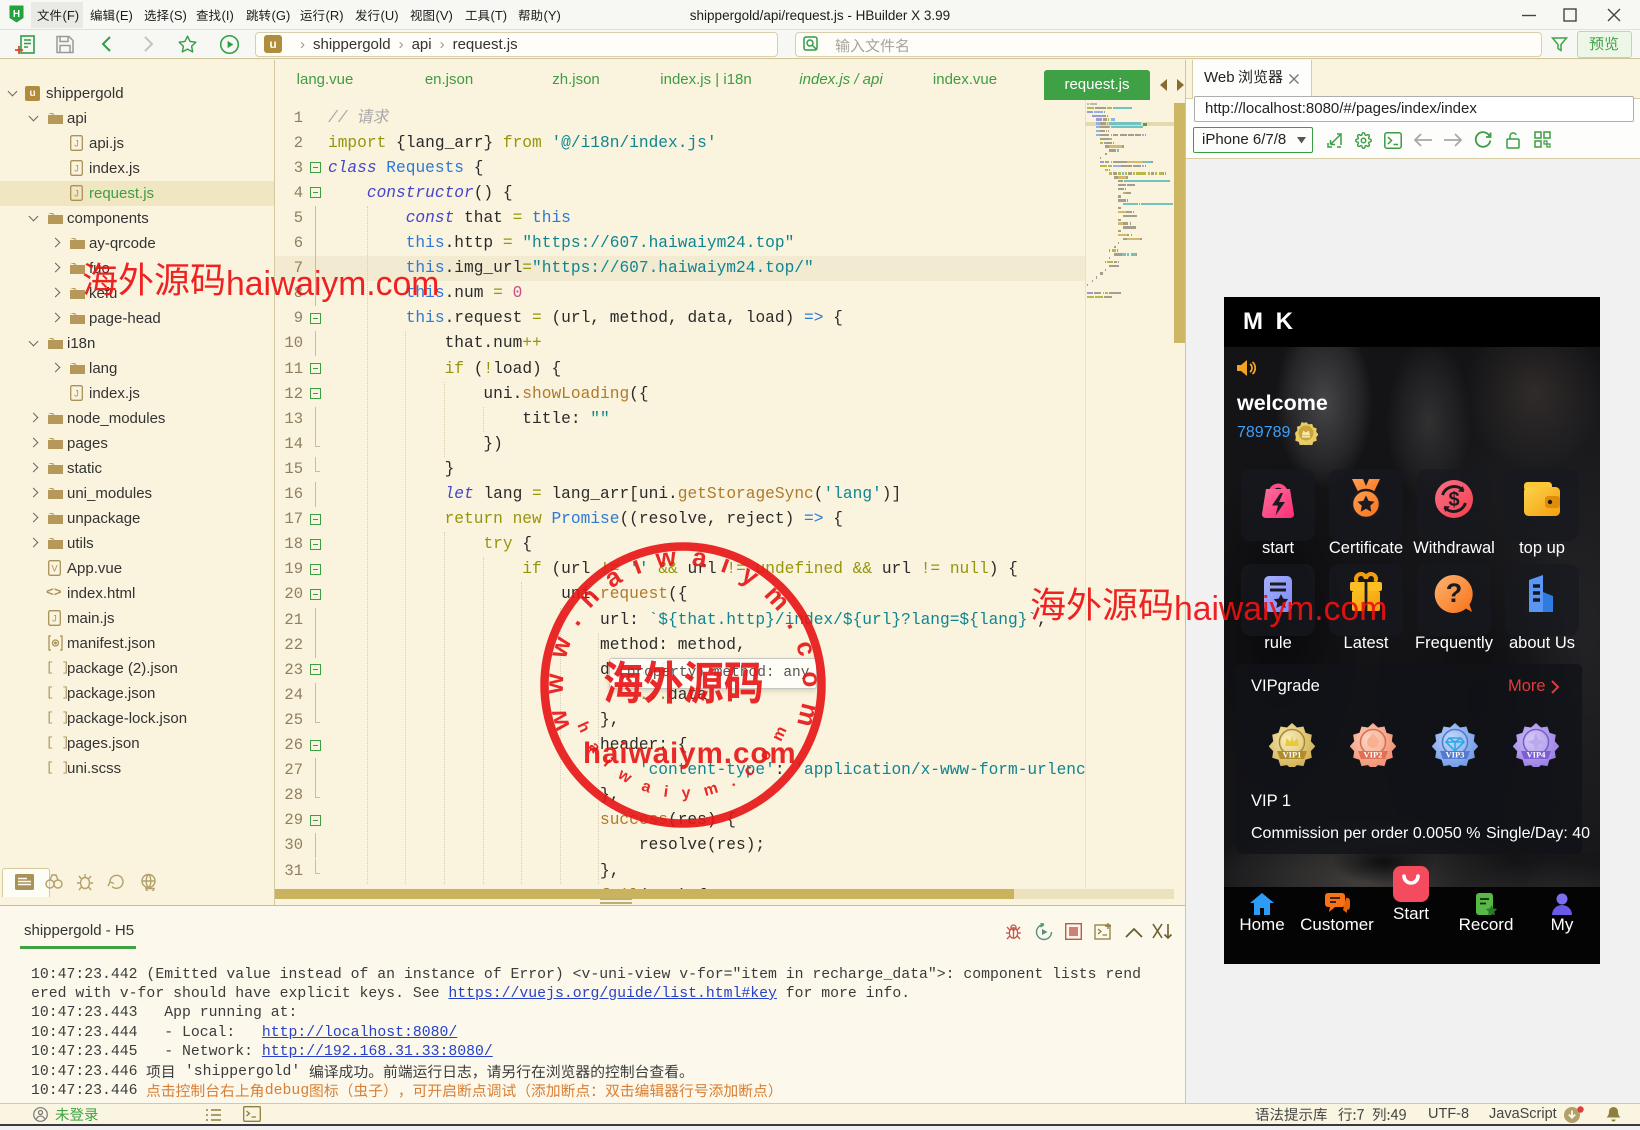 The width and height of the screenshot is (1640, 1130). I want to click on svg-text: VIP1, so click(1292, 755).